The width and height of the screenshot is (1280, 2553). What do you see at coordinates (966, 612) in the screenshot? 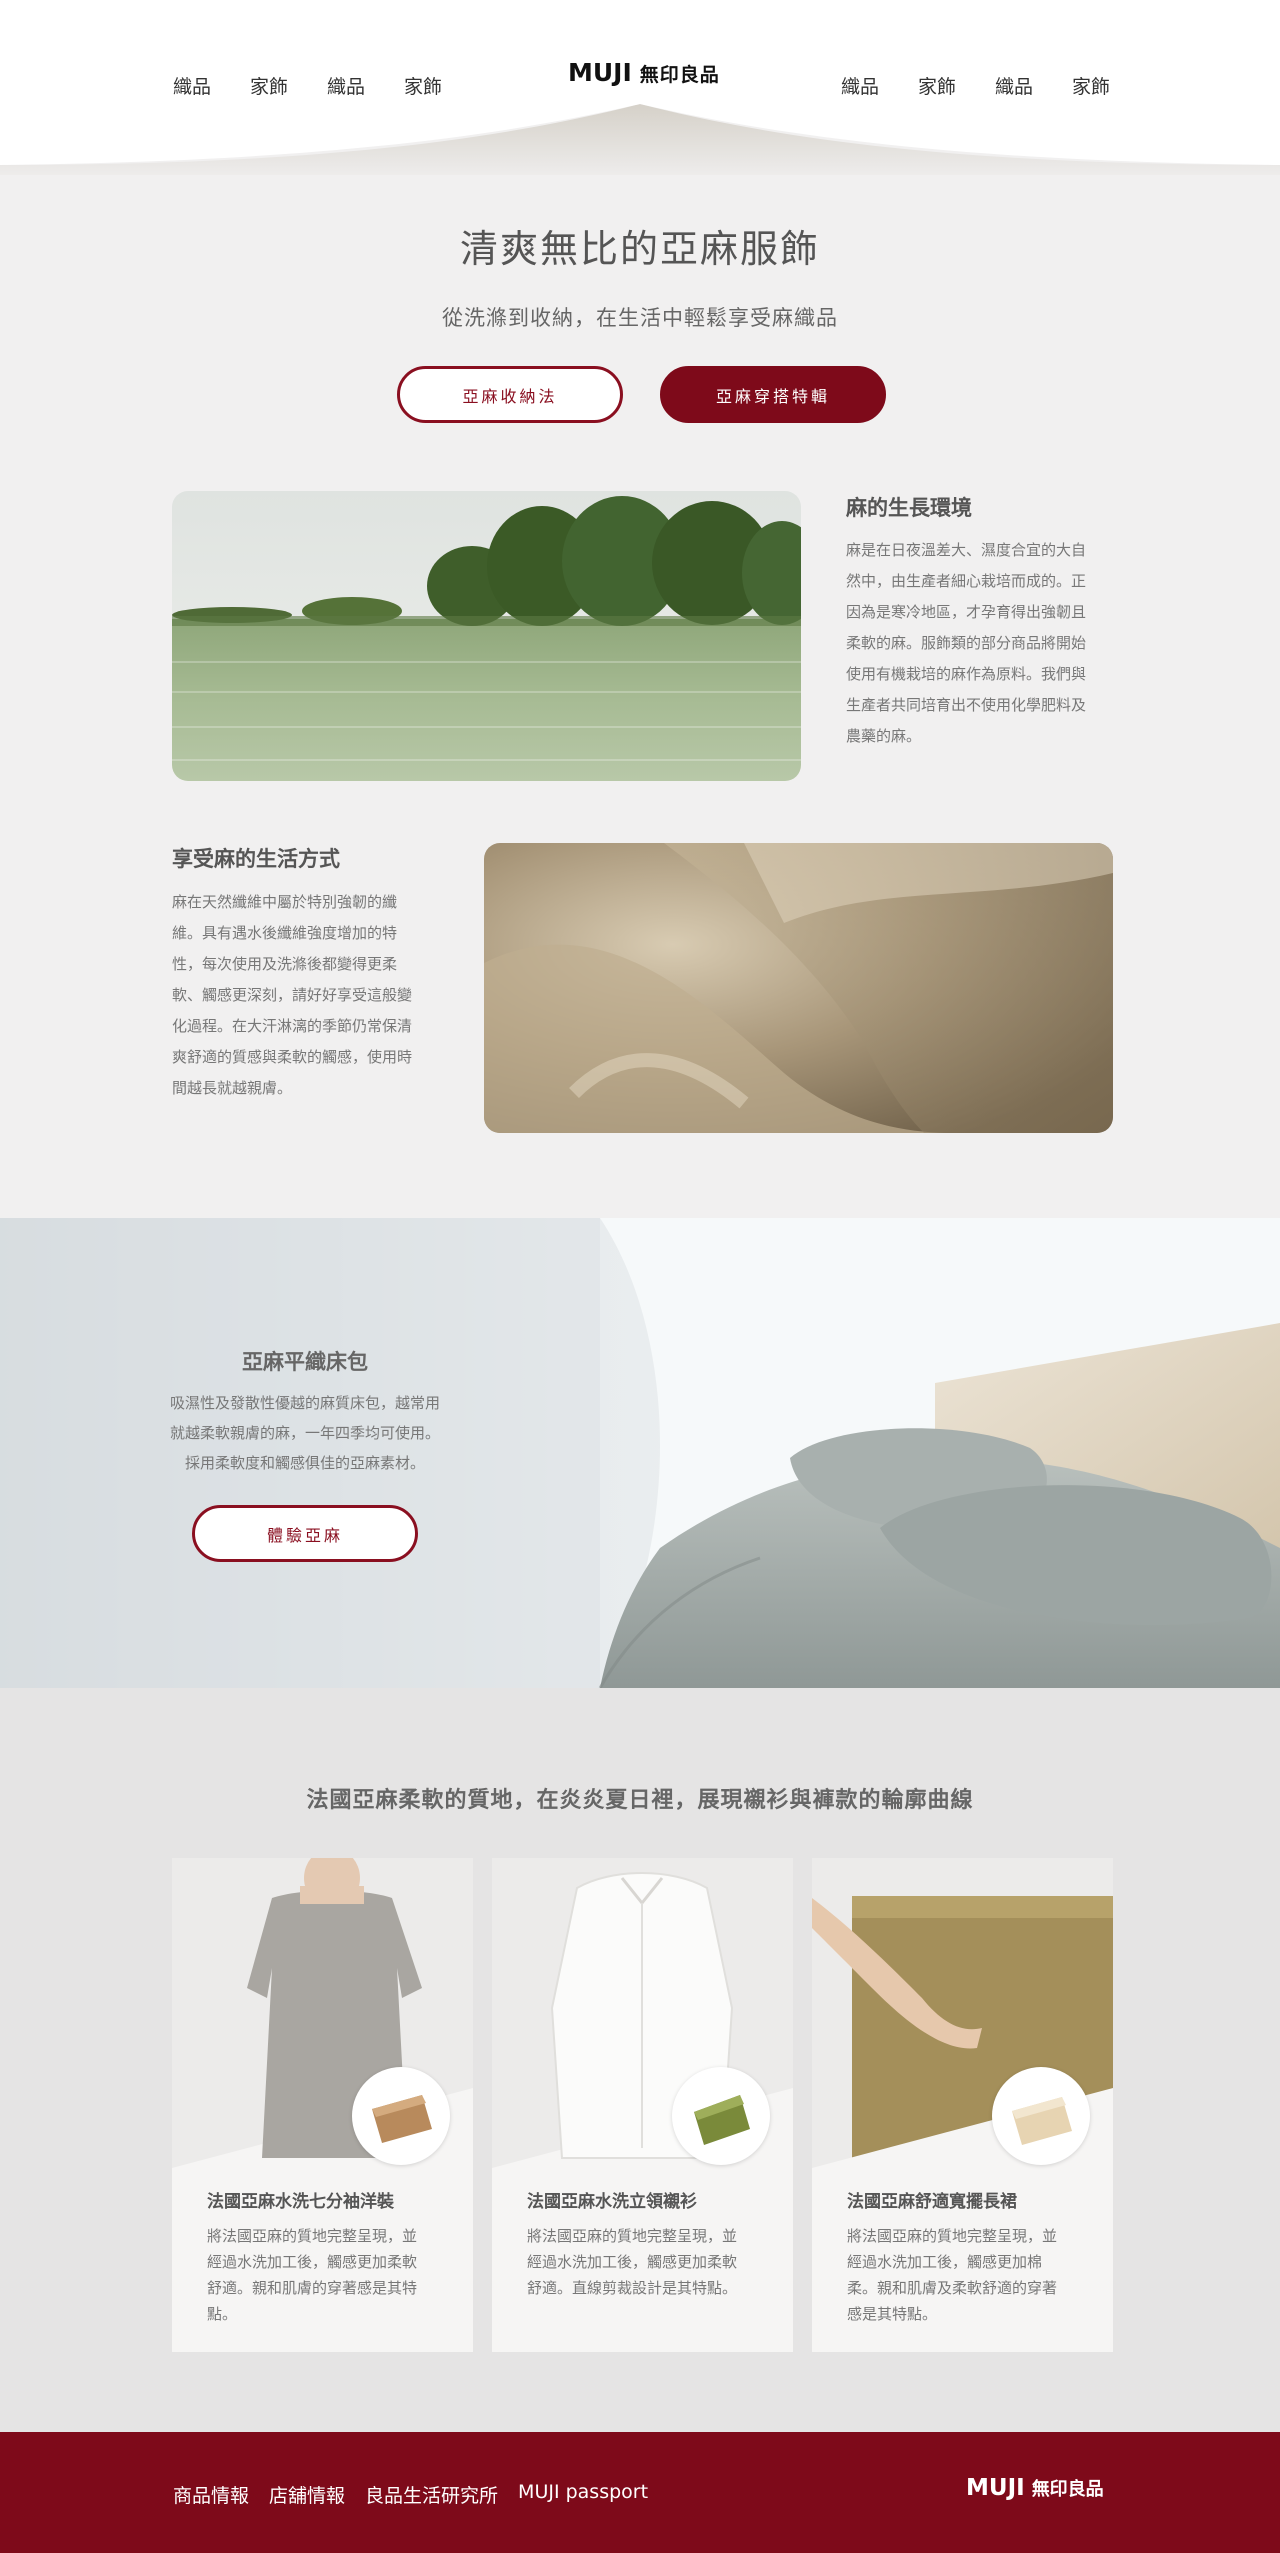
I see `feature-1-line: 因為是寒冷地區，才孕育得出強韌且` at bounding box center [966, 612].